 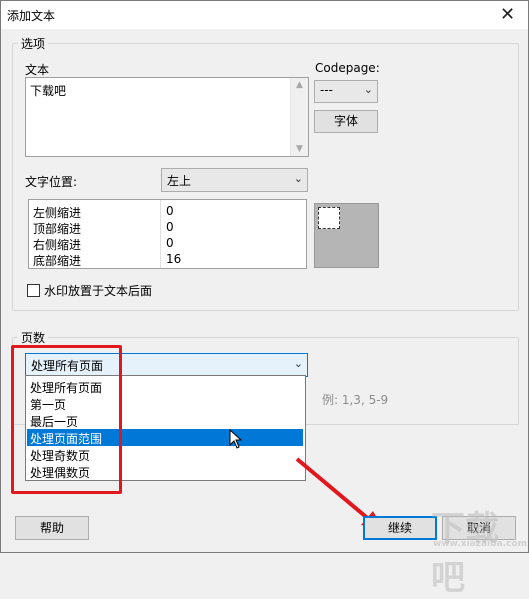 What do you see at coordinates (57, 213) in the screenshot?
I see `margin-name: 左侧缩进` at bounding box center [57, 213].